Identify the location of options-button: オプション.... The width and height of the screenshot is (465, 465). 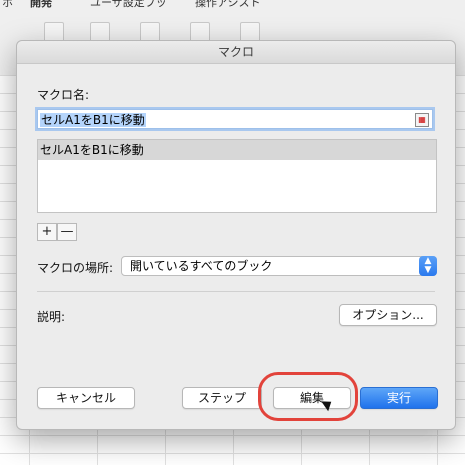
(388, 315).